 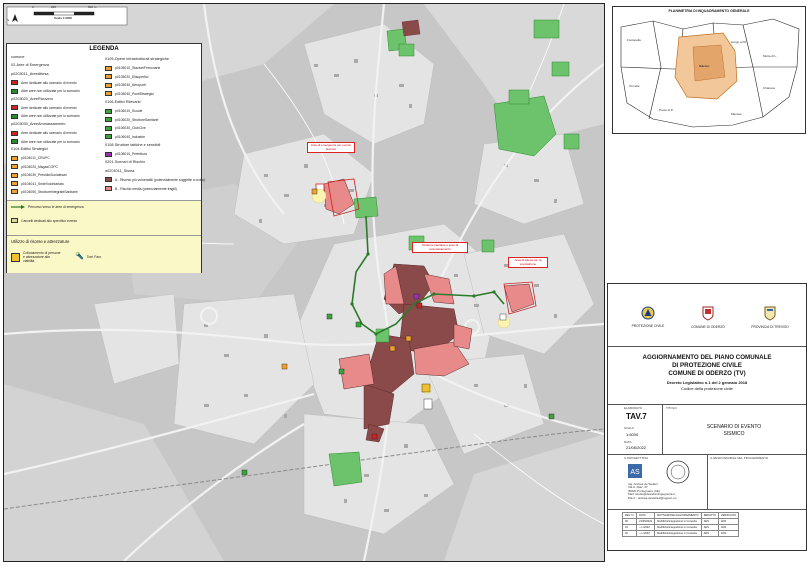 I want to click on legend-text: comune, so click(x=18, y=57).